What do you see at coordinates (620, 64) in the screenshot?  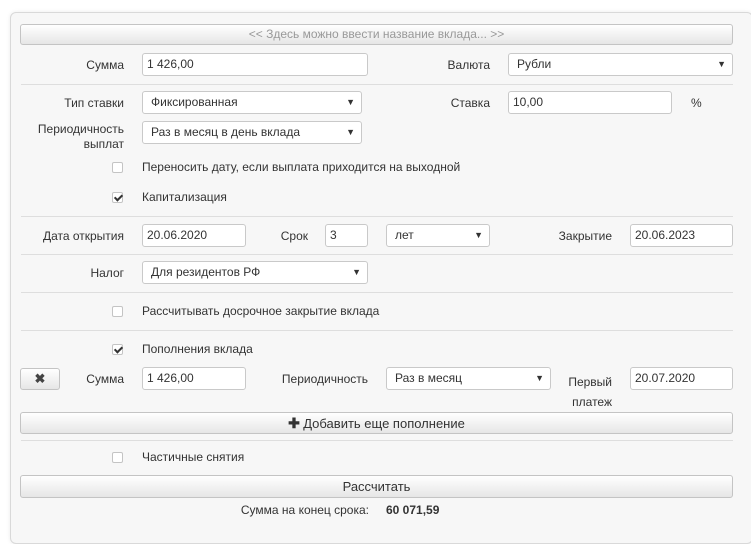 I see `currency-select: Рубли ▼` at bounding box center [620, 64].